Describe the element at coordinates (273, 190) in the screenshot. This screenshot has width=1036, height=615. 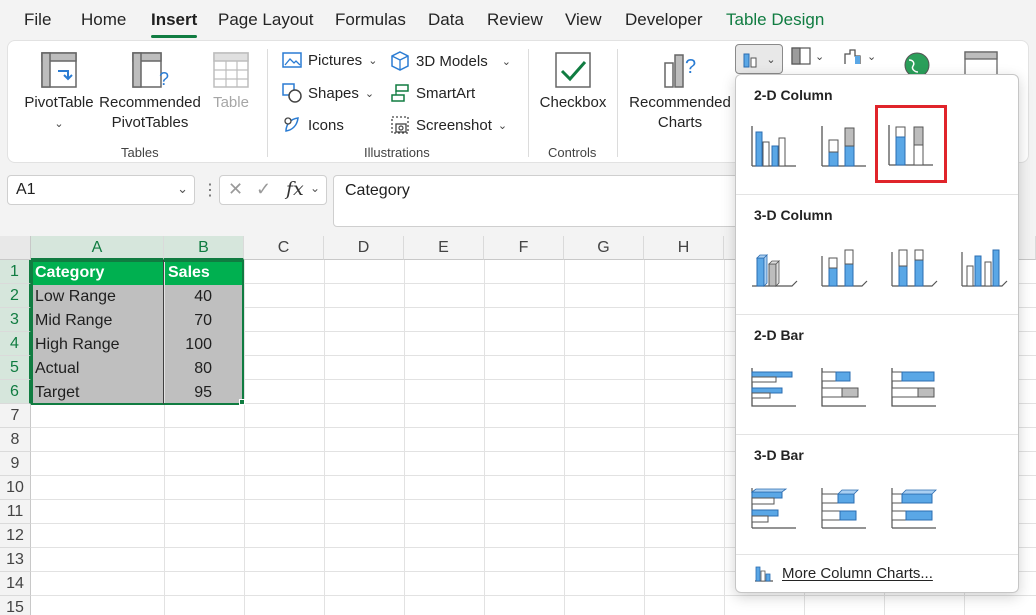
I see `formula-controls: ✕ ✓ fx ⌄` at that location.